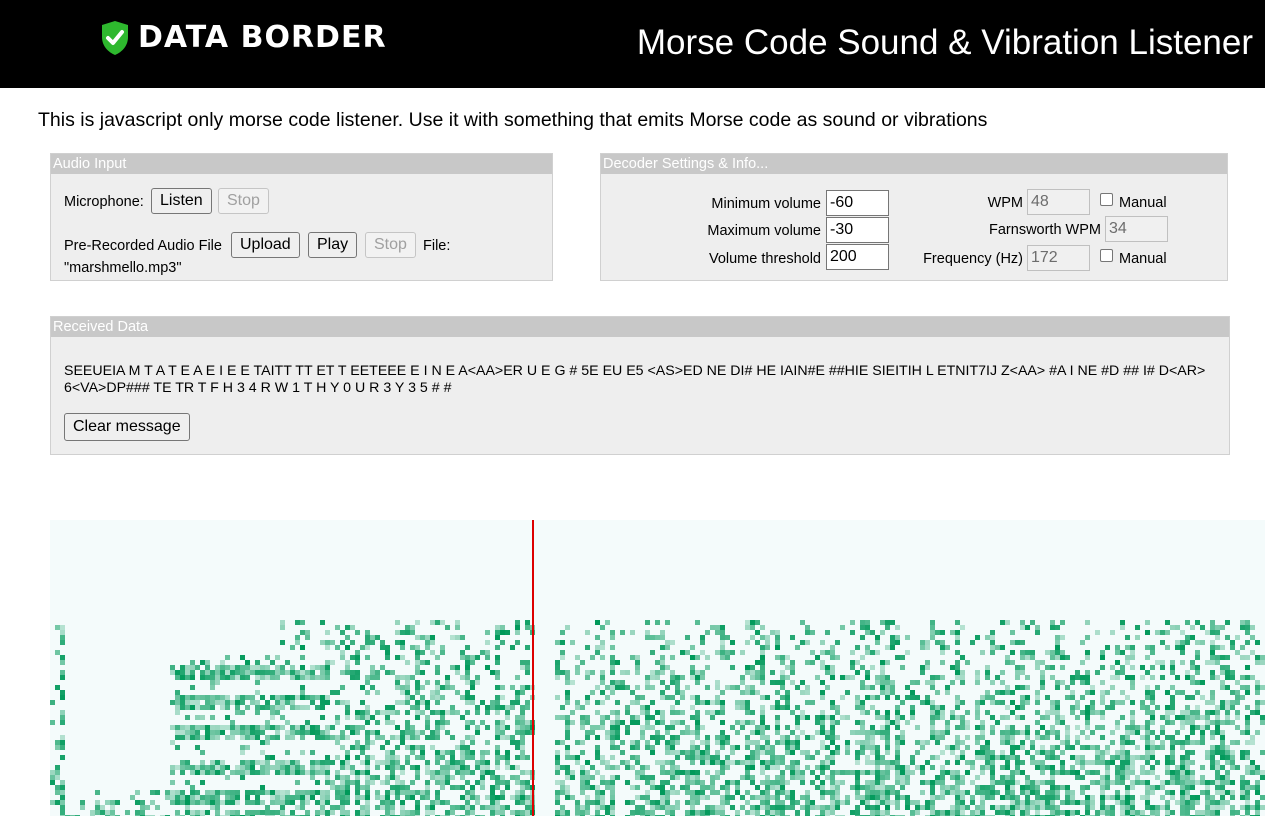 This screenshot has width=1265, height=816. I want to click on wpm-input, so click(1058, 202).